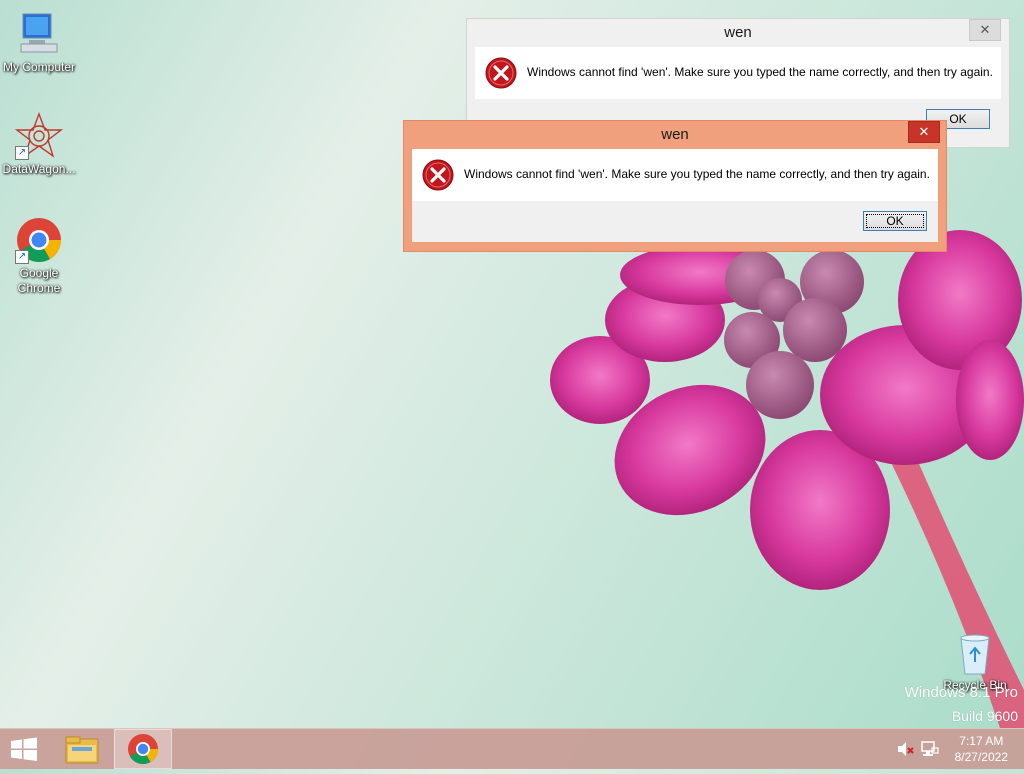 The image size is (1024, 774). Describe the element at coordinates (975, 654) in the screenshot. I see `recycle-bin-icon` at that location.